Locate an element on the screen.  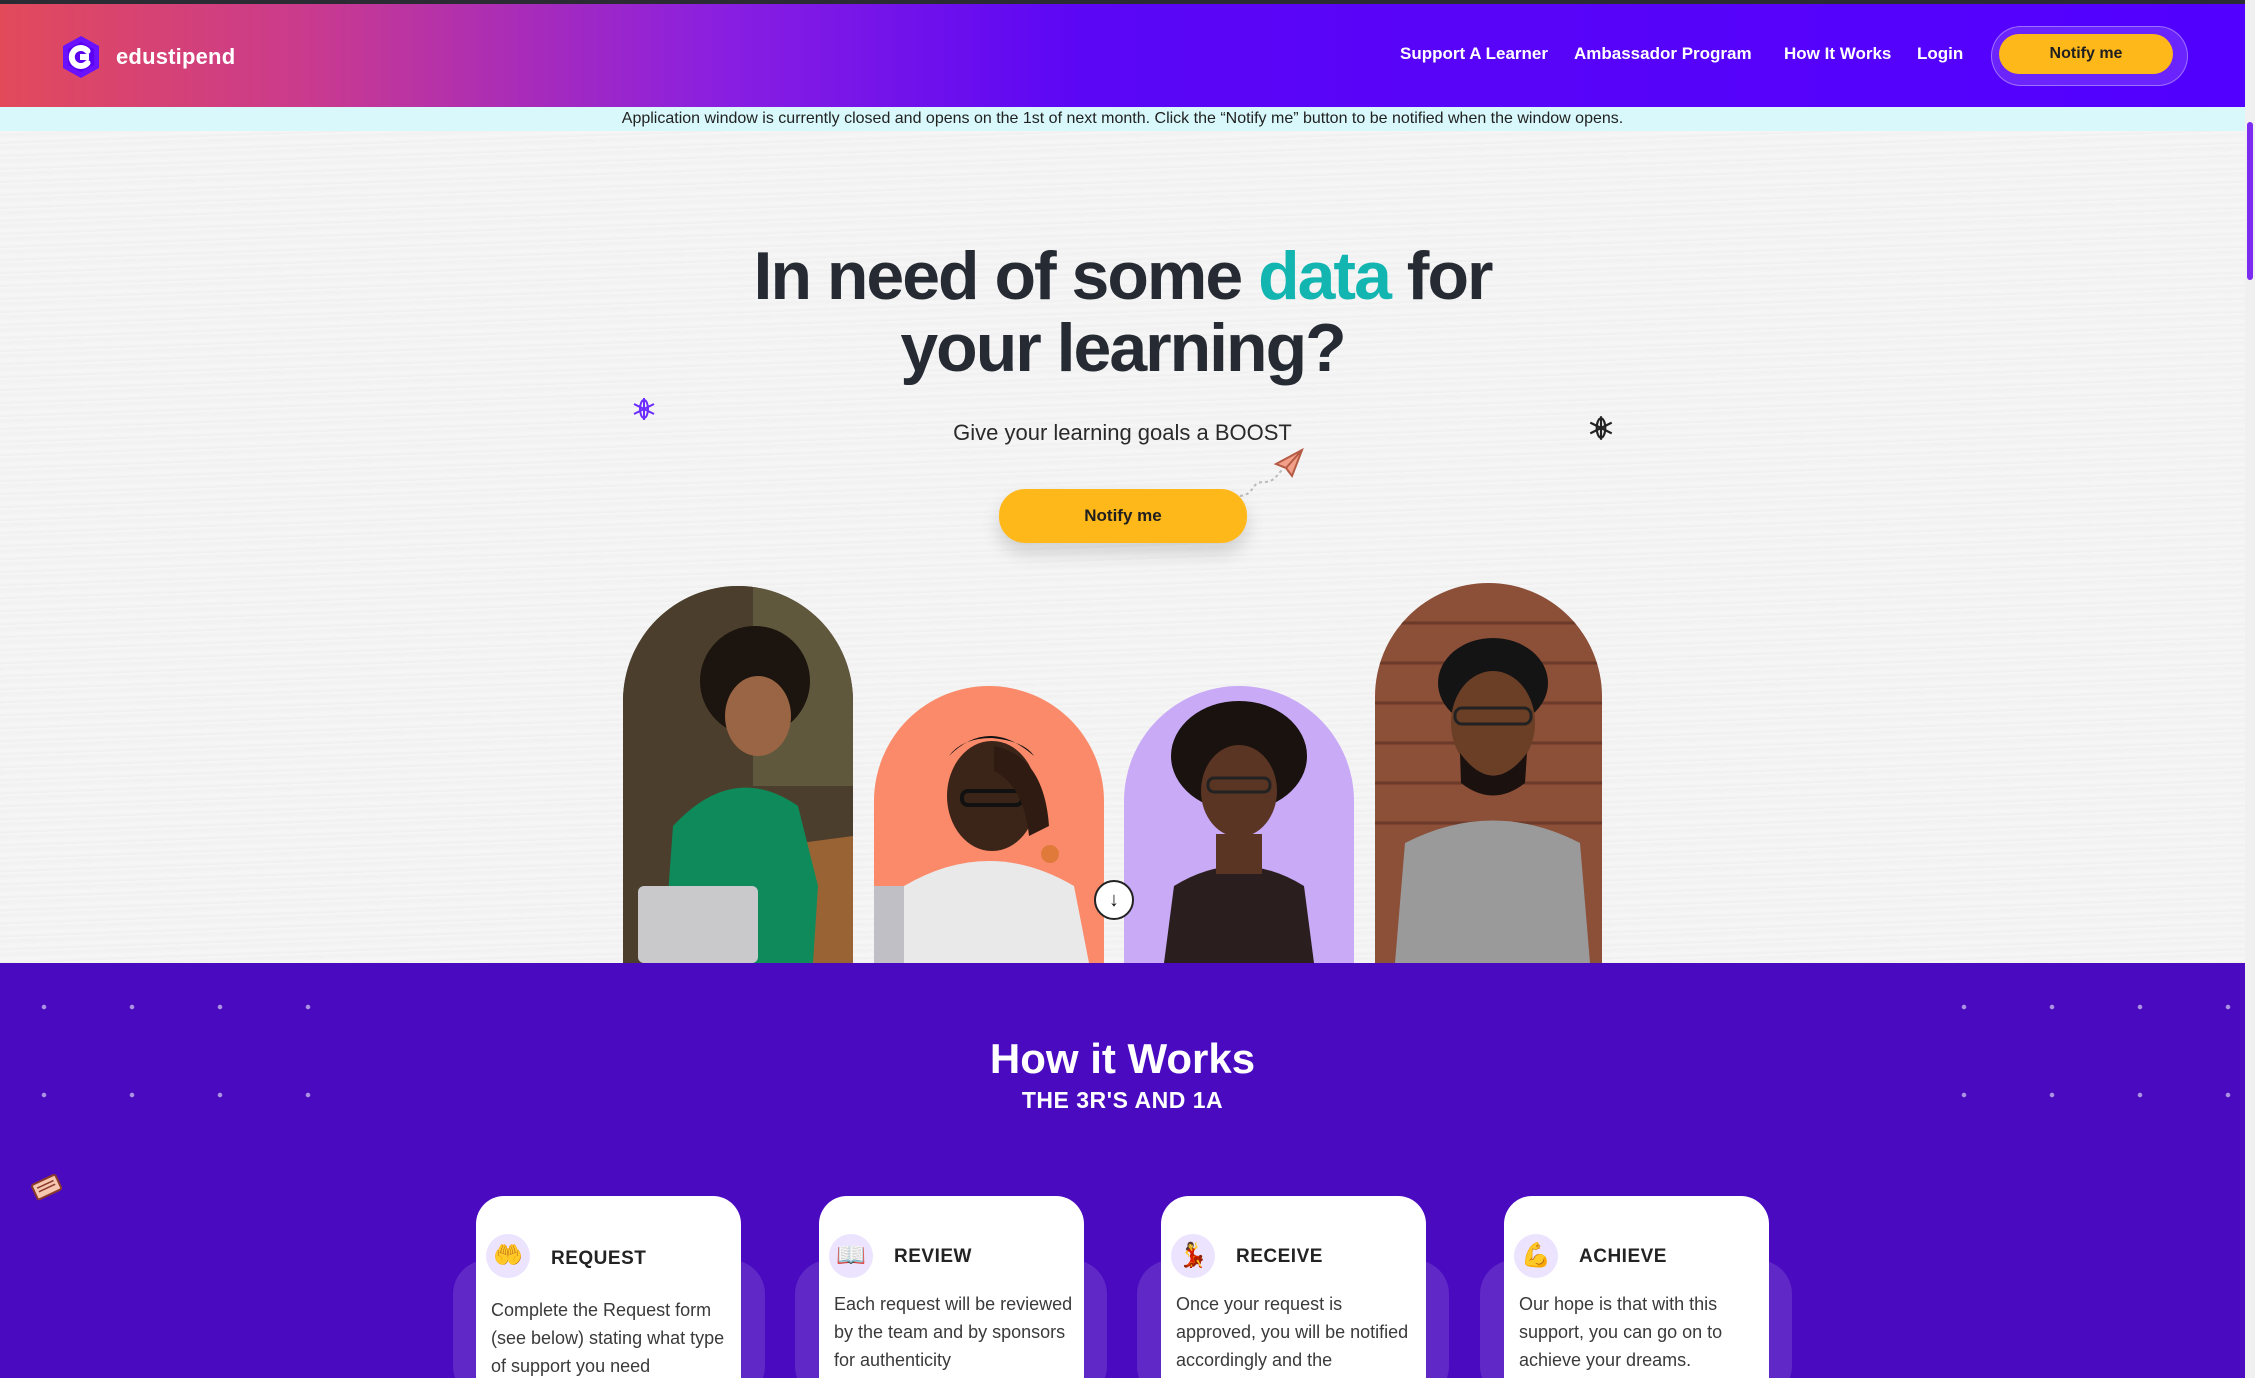
hero-title: In need of some data for your learning? is located at coordinates (1122, 312).